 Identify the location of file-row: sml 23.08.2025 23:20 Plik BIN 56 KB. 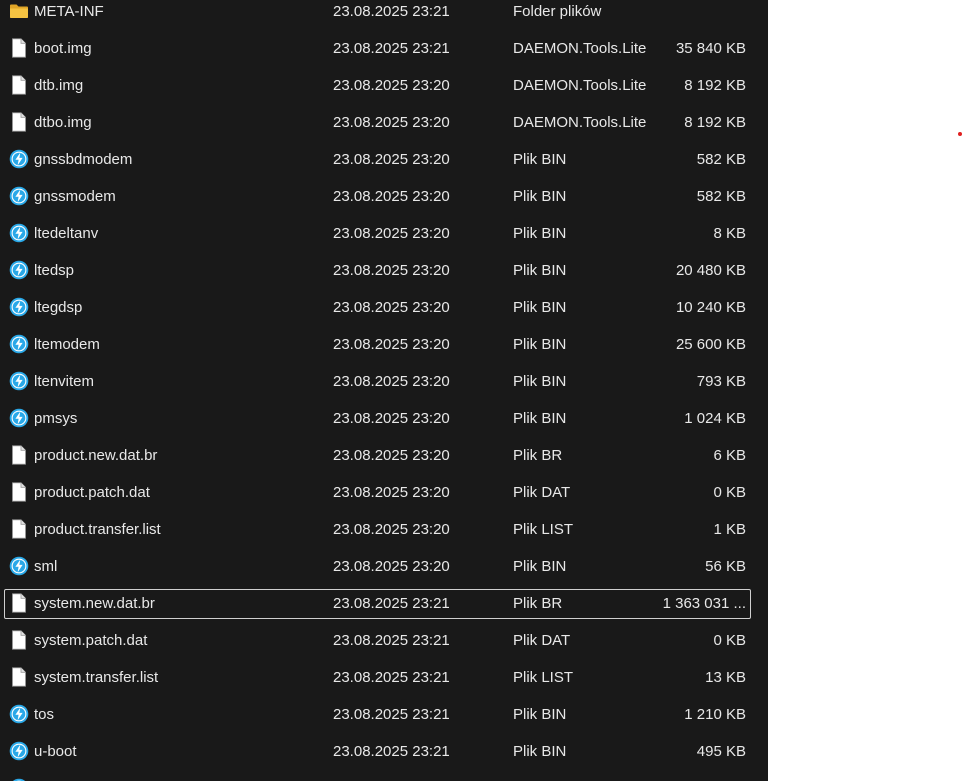
(384, 566).